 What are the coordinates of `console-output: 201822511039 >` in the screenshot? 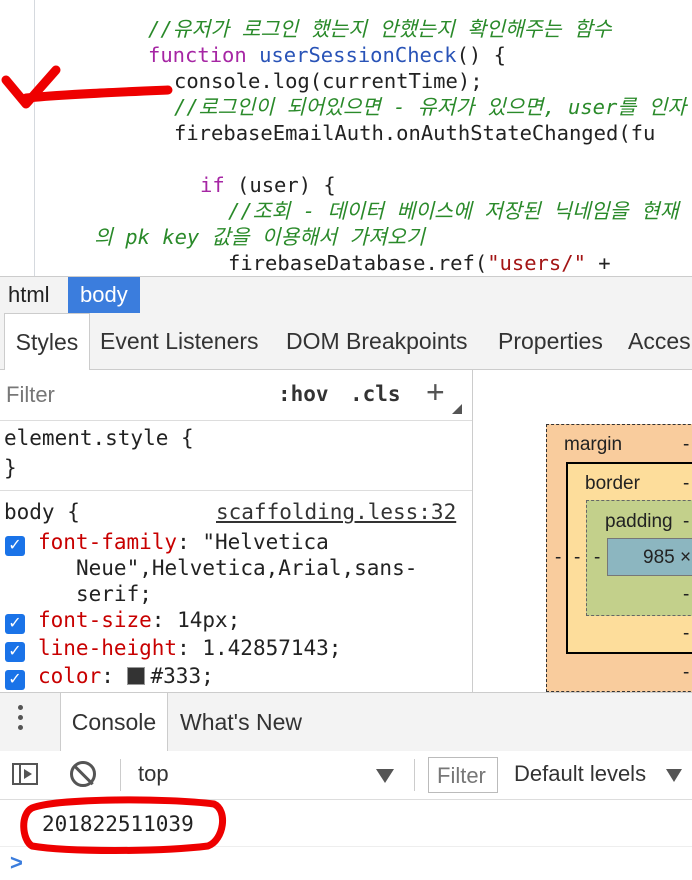 It's located at (346, 838).